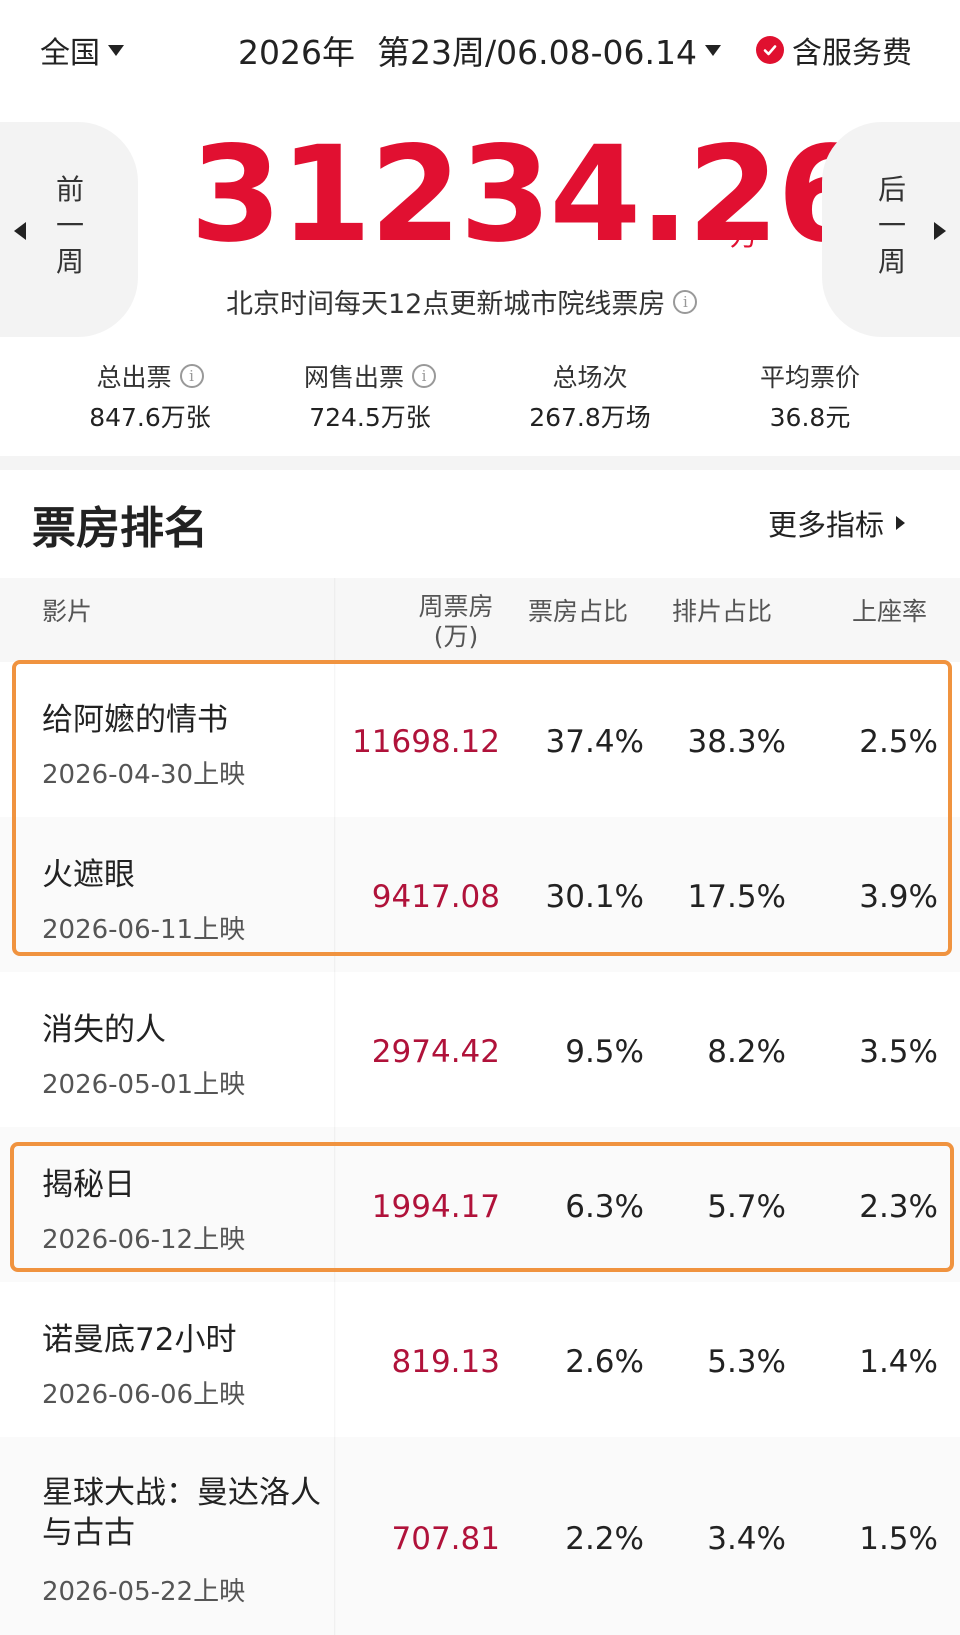  Describe the element at coordinates (139, 1340) in the screenshot. I see `film-name: 诺曼底72小时` at that location.